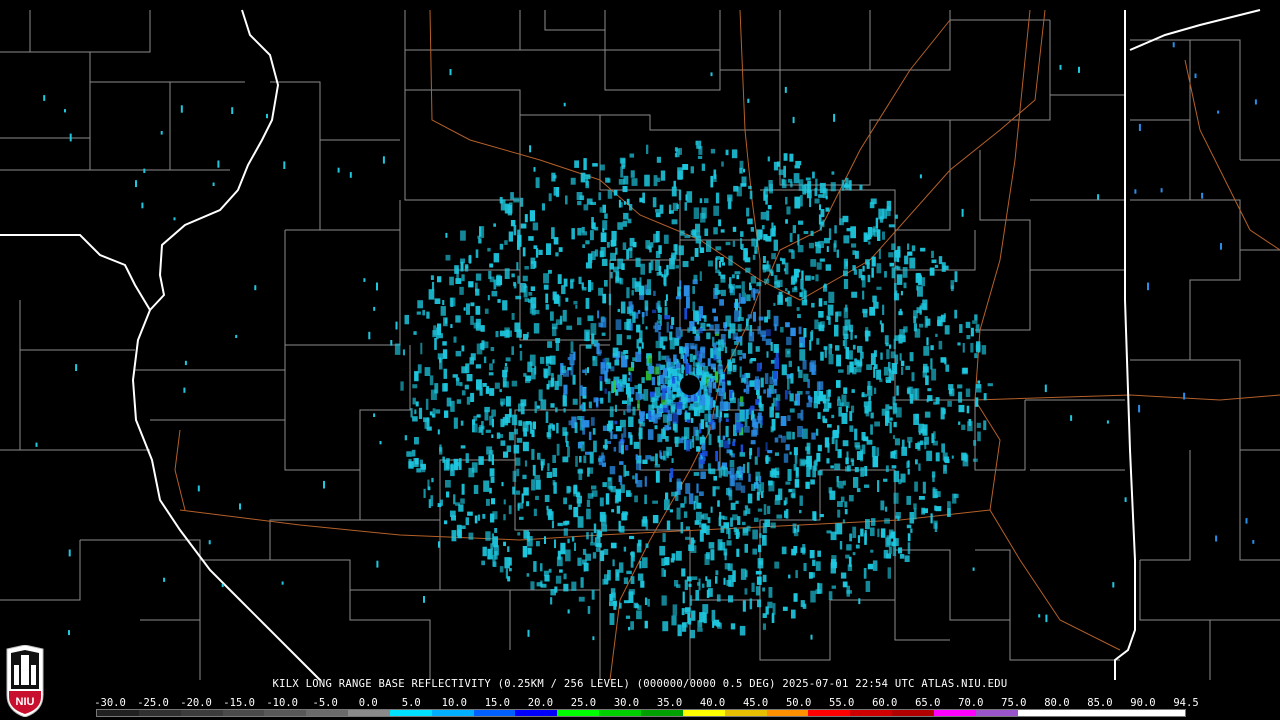 The height and width of the screenshot is (720, 1280). Describe the element at coordinates (325, 703) in the screenshot. I see `scale-label: -5.0` at that location.